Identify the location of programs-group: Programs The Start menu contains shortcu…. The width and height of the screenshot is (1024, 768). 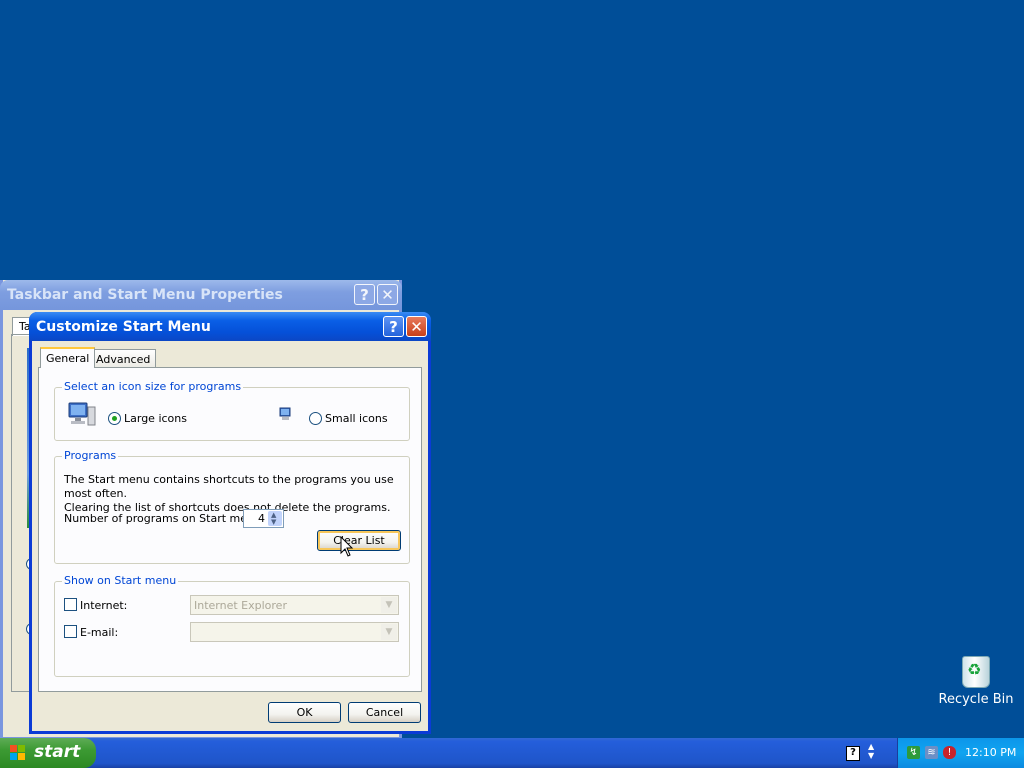
(232, 506).